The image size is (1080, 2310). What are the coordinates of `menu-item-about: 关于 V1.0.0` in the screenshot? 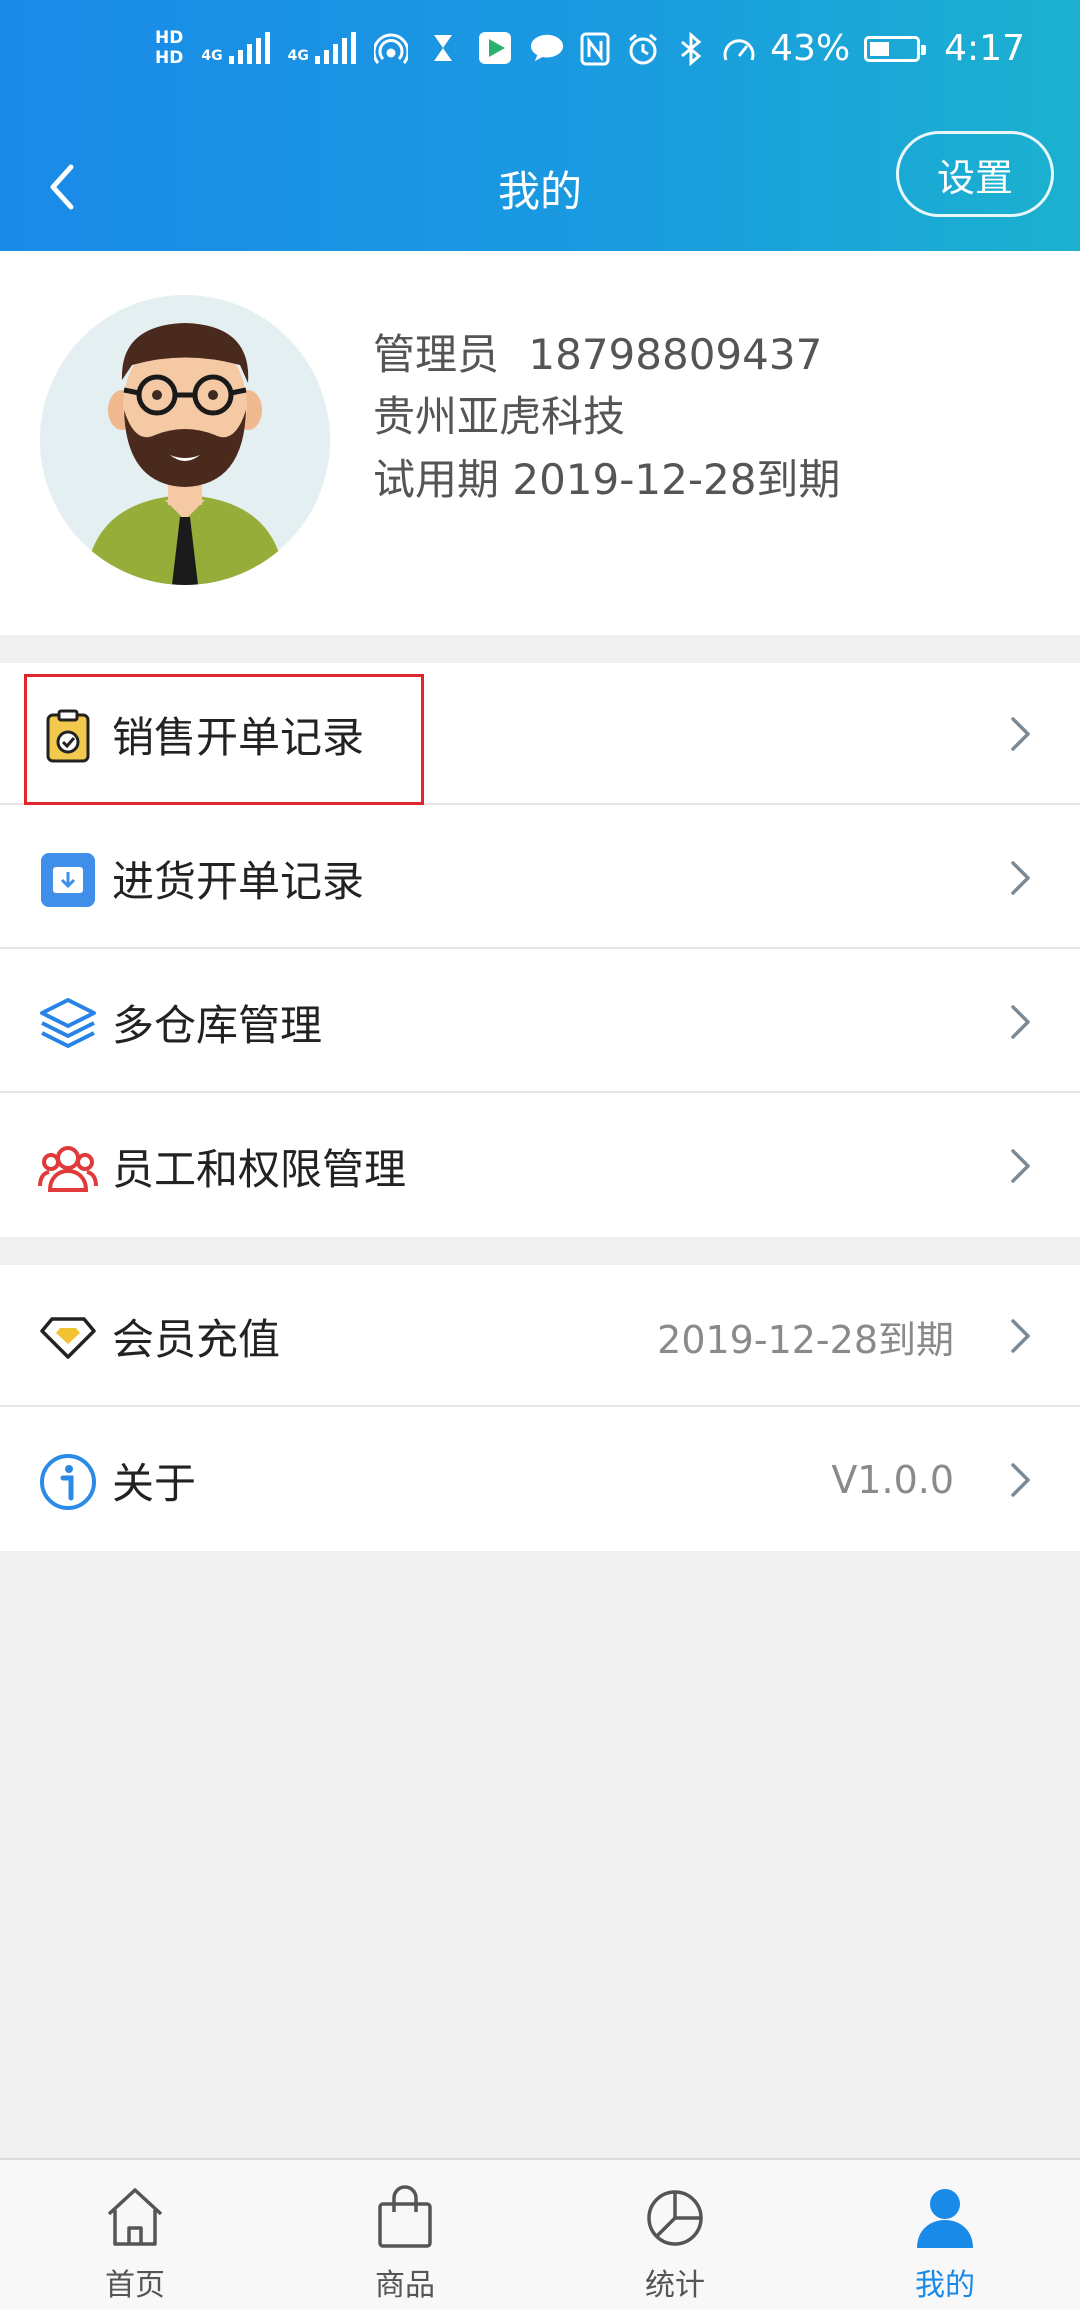 It's located at (540, 1480).